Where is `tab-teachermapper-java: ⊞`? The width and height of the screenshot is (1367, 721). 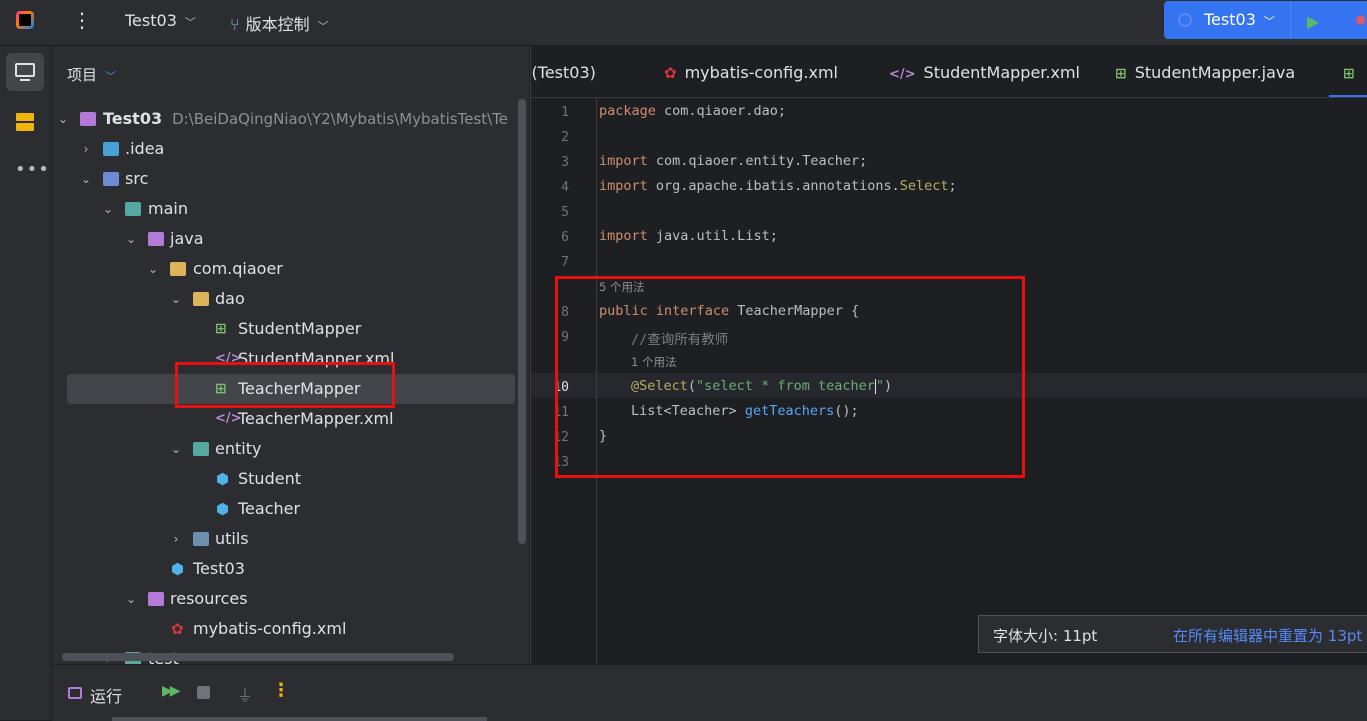
tab-teachermapper-java: ⊞ is located at coordinates (1353, 72).